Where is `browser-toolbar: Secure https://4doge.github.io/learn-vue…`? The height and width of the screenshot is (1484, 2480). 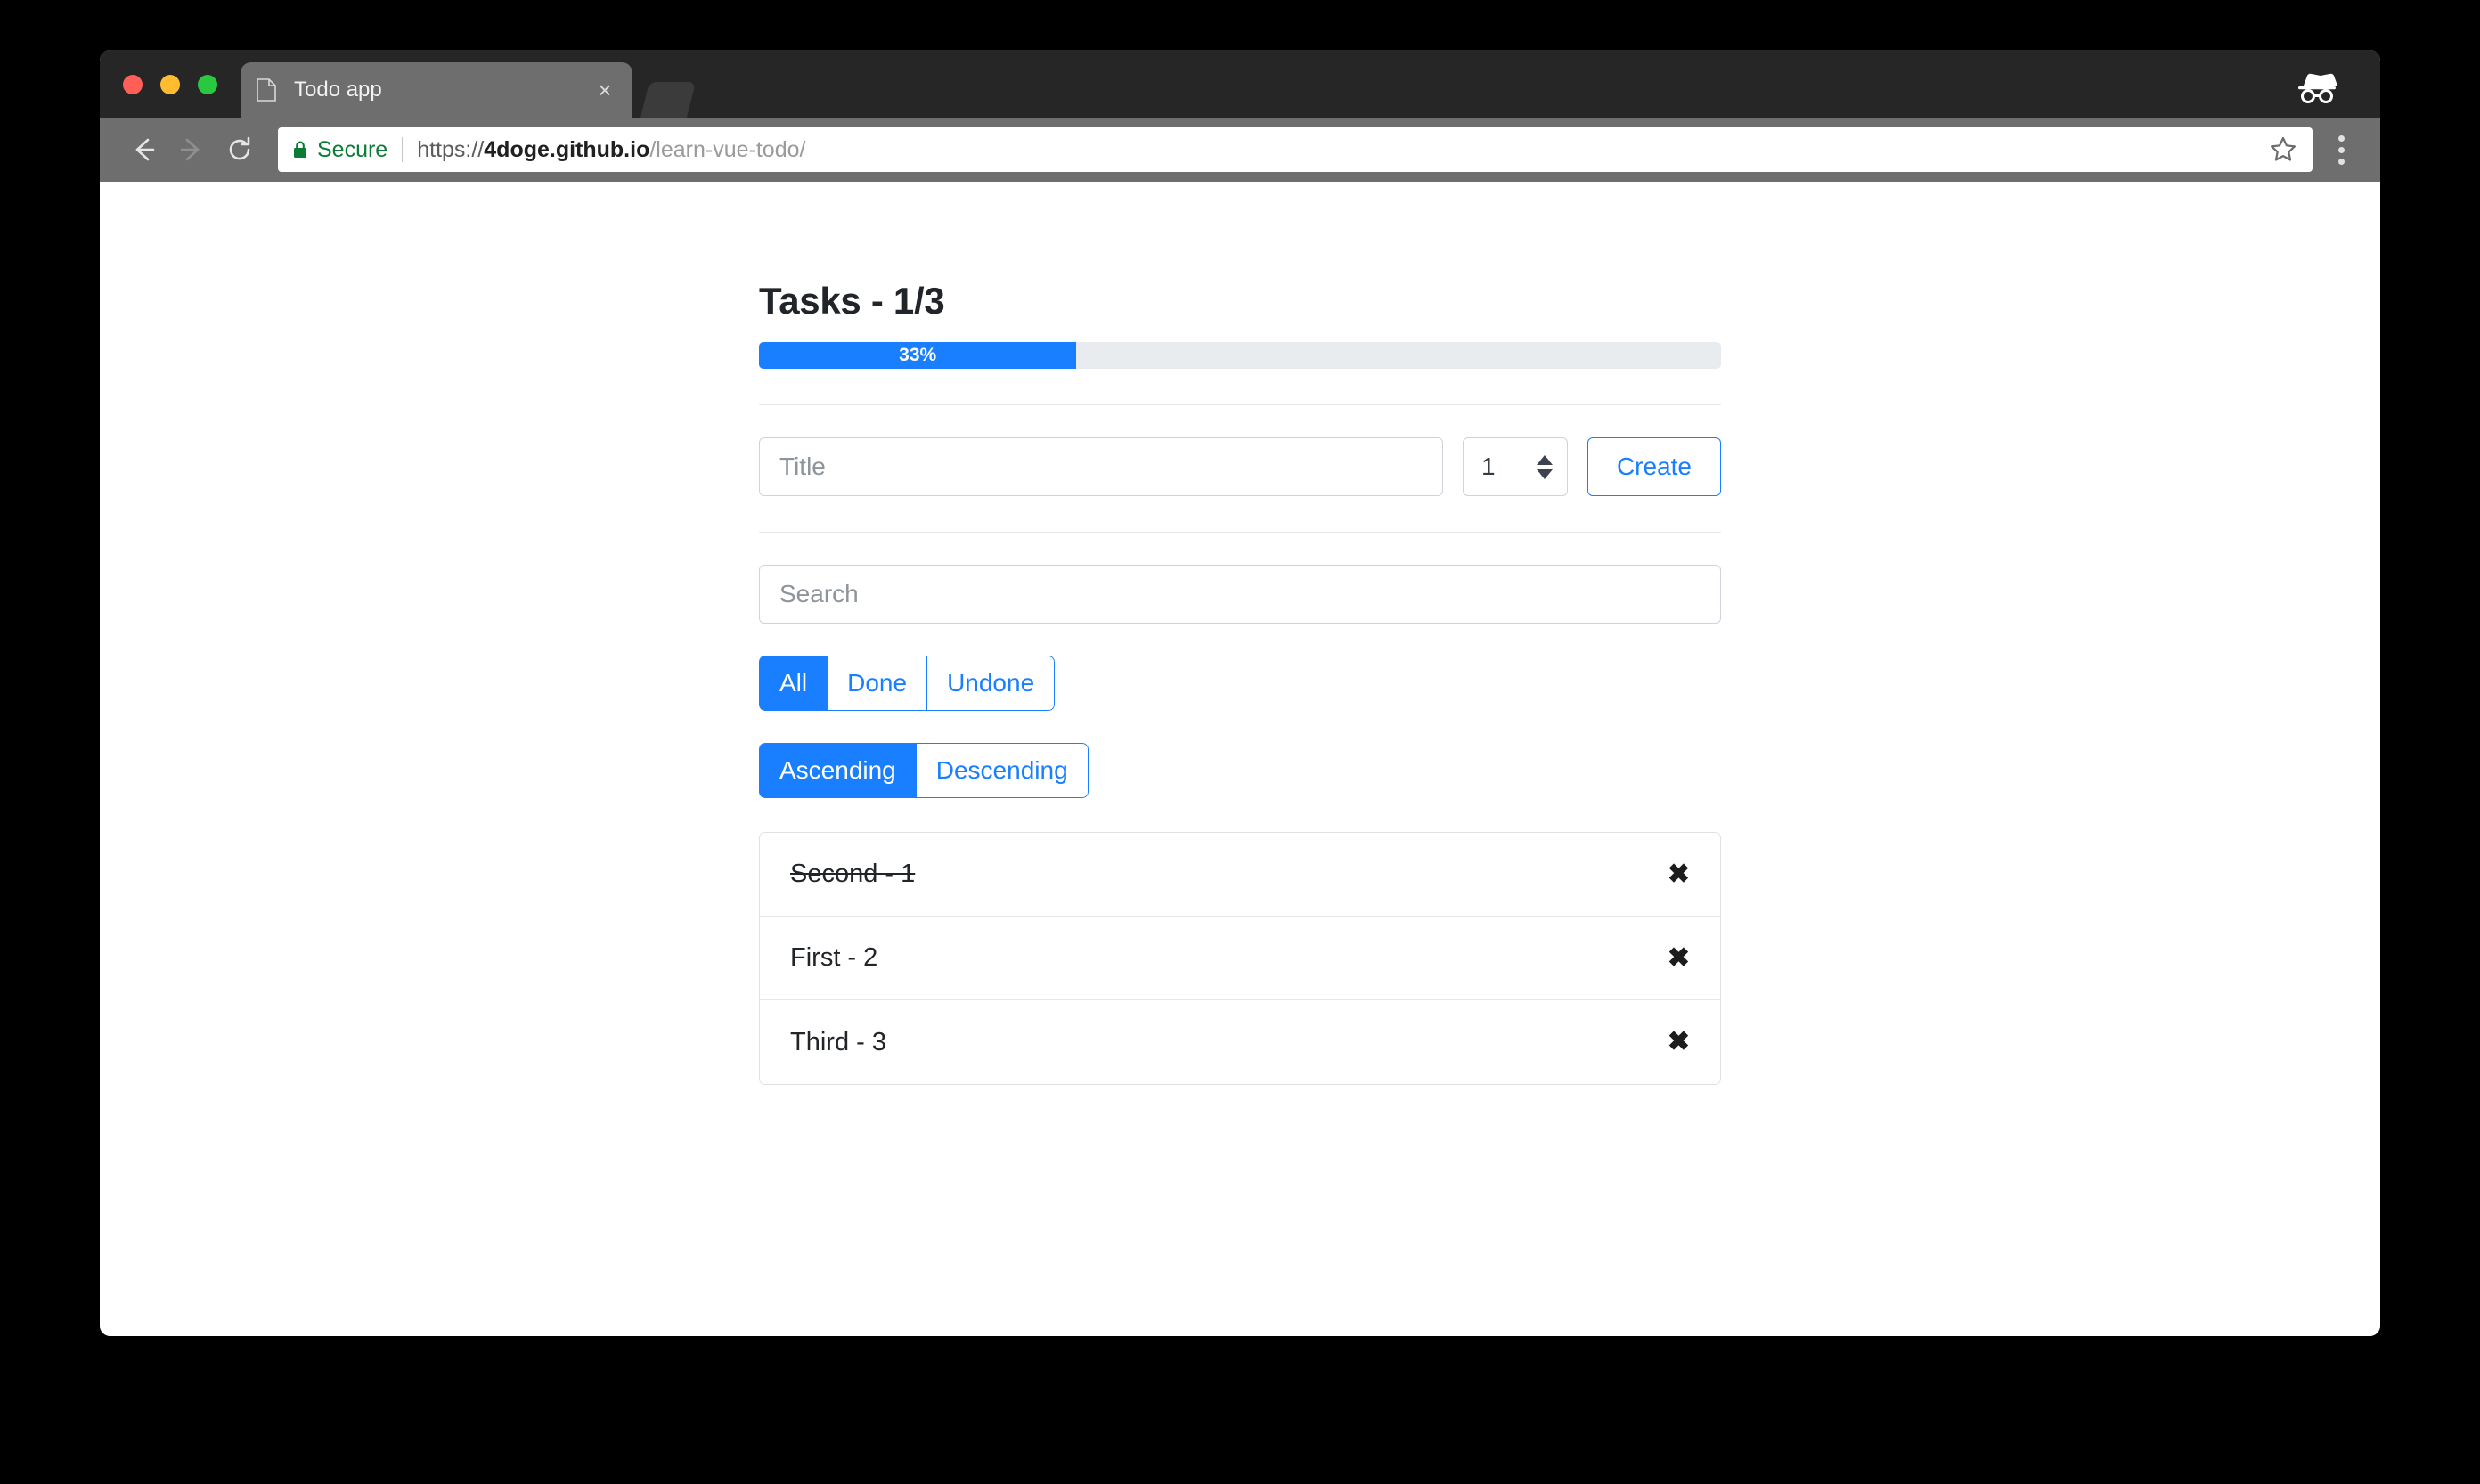
browser-toolbar: Secure https://4doge.github.io/learn-vue… is located at coordinates (1240, 150).